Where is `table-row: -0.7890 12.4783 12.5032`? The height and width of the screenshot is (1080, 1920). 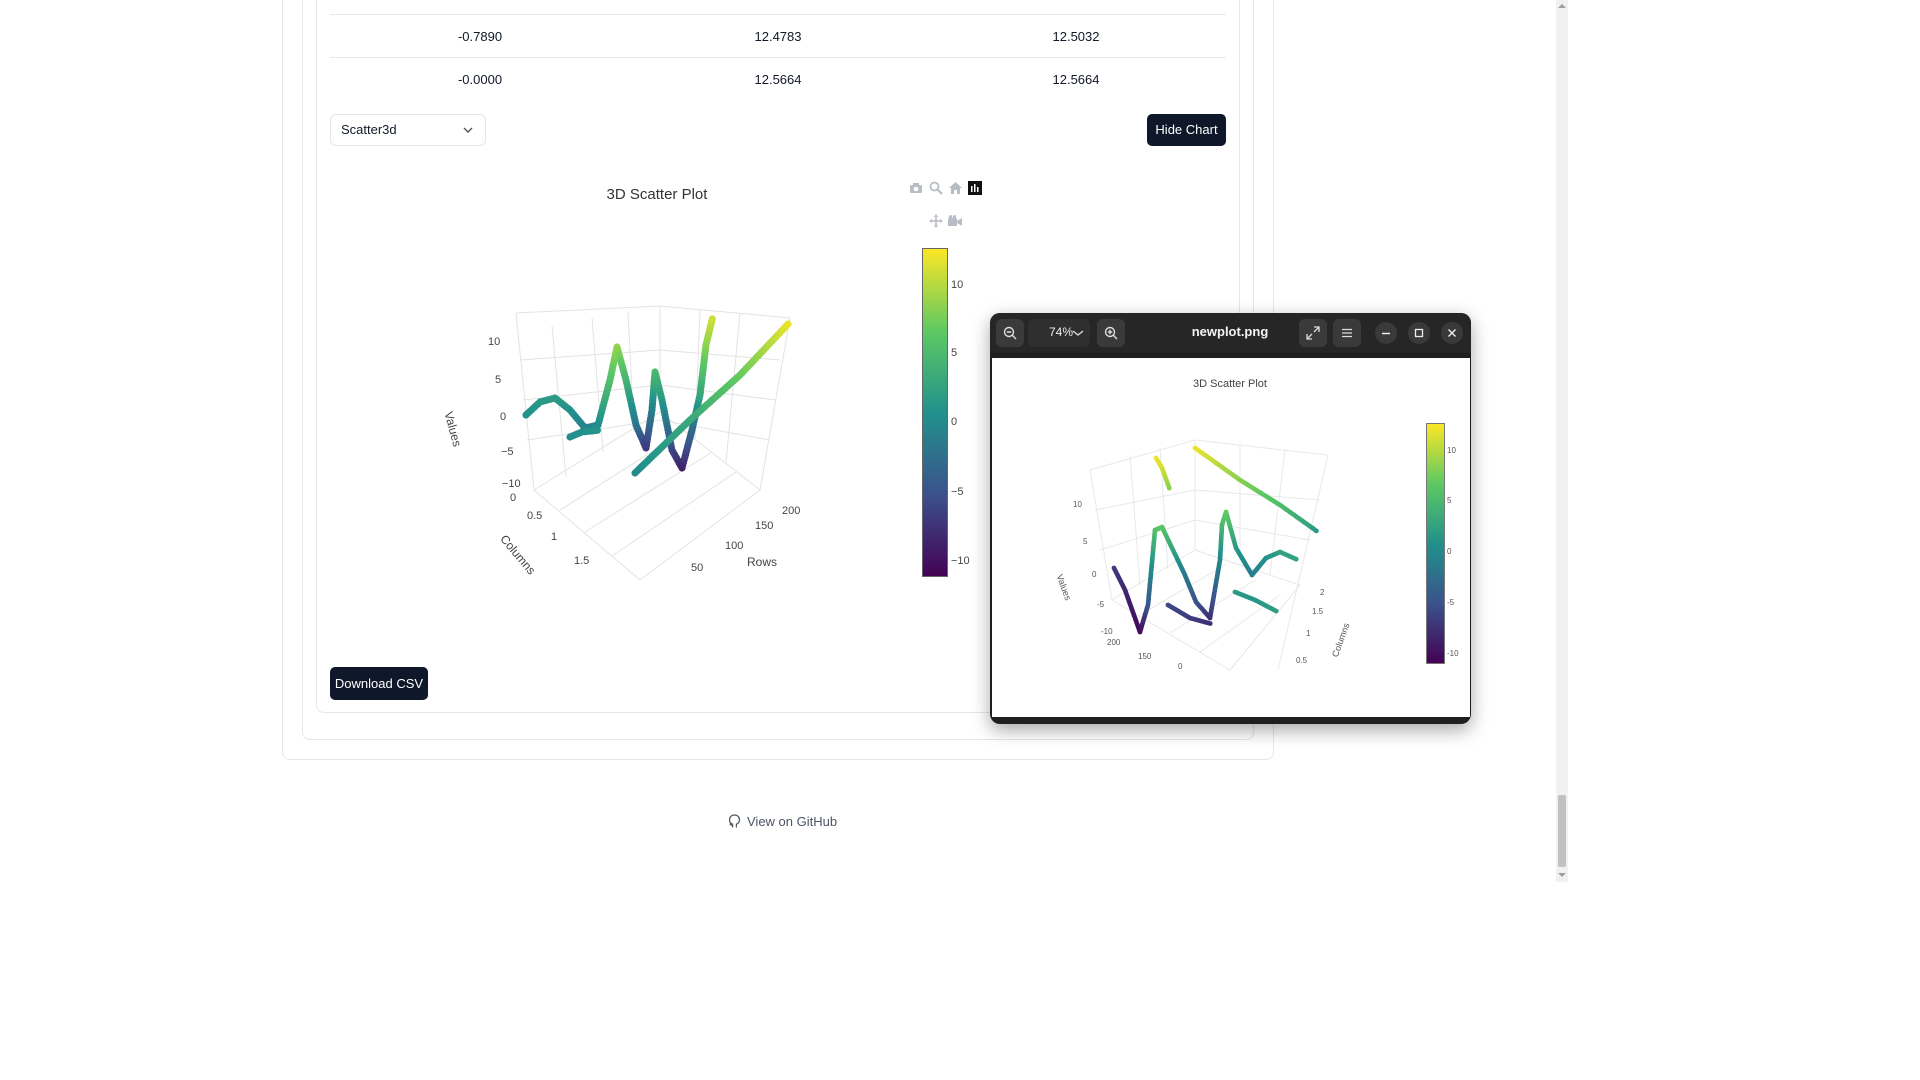
table-row: -0.7890 12.4783 12.5032 is located at coordinates (778, 36).